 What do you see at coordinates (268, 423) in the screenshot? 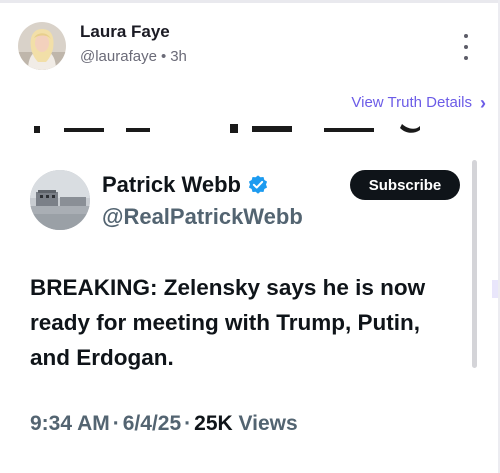
I see `tweet-views-label: Views` at bounding box center [268, 423].